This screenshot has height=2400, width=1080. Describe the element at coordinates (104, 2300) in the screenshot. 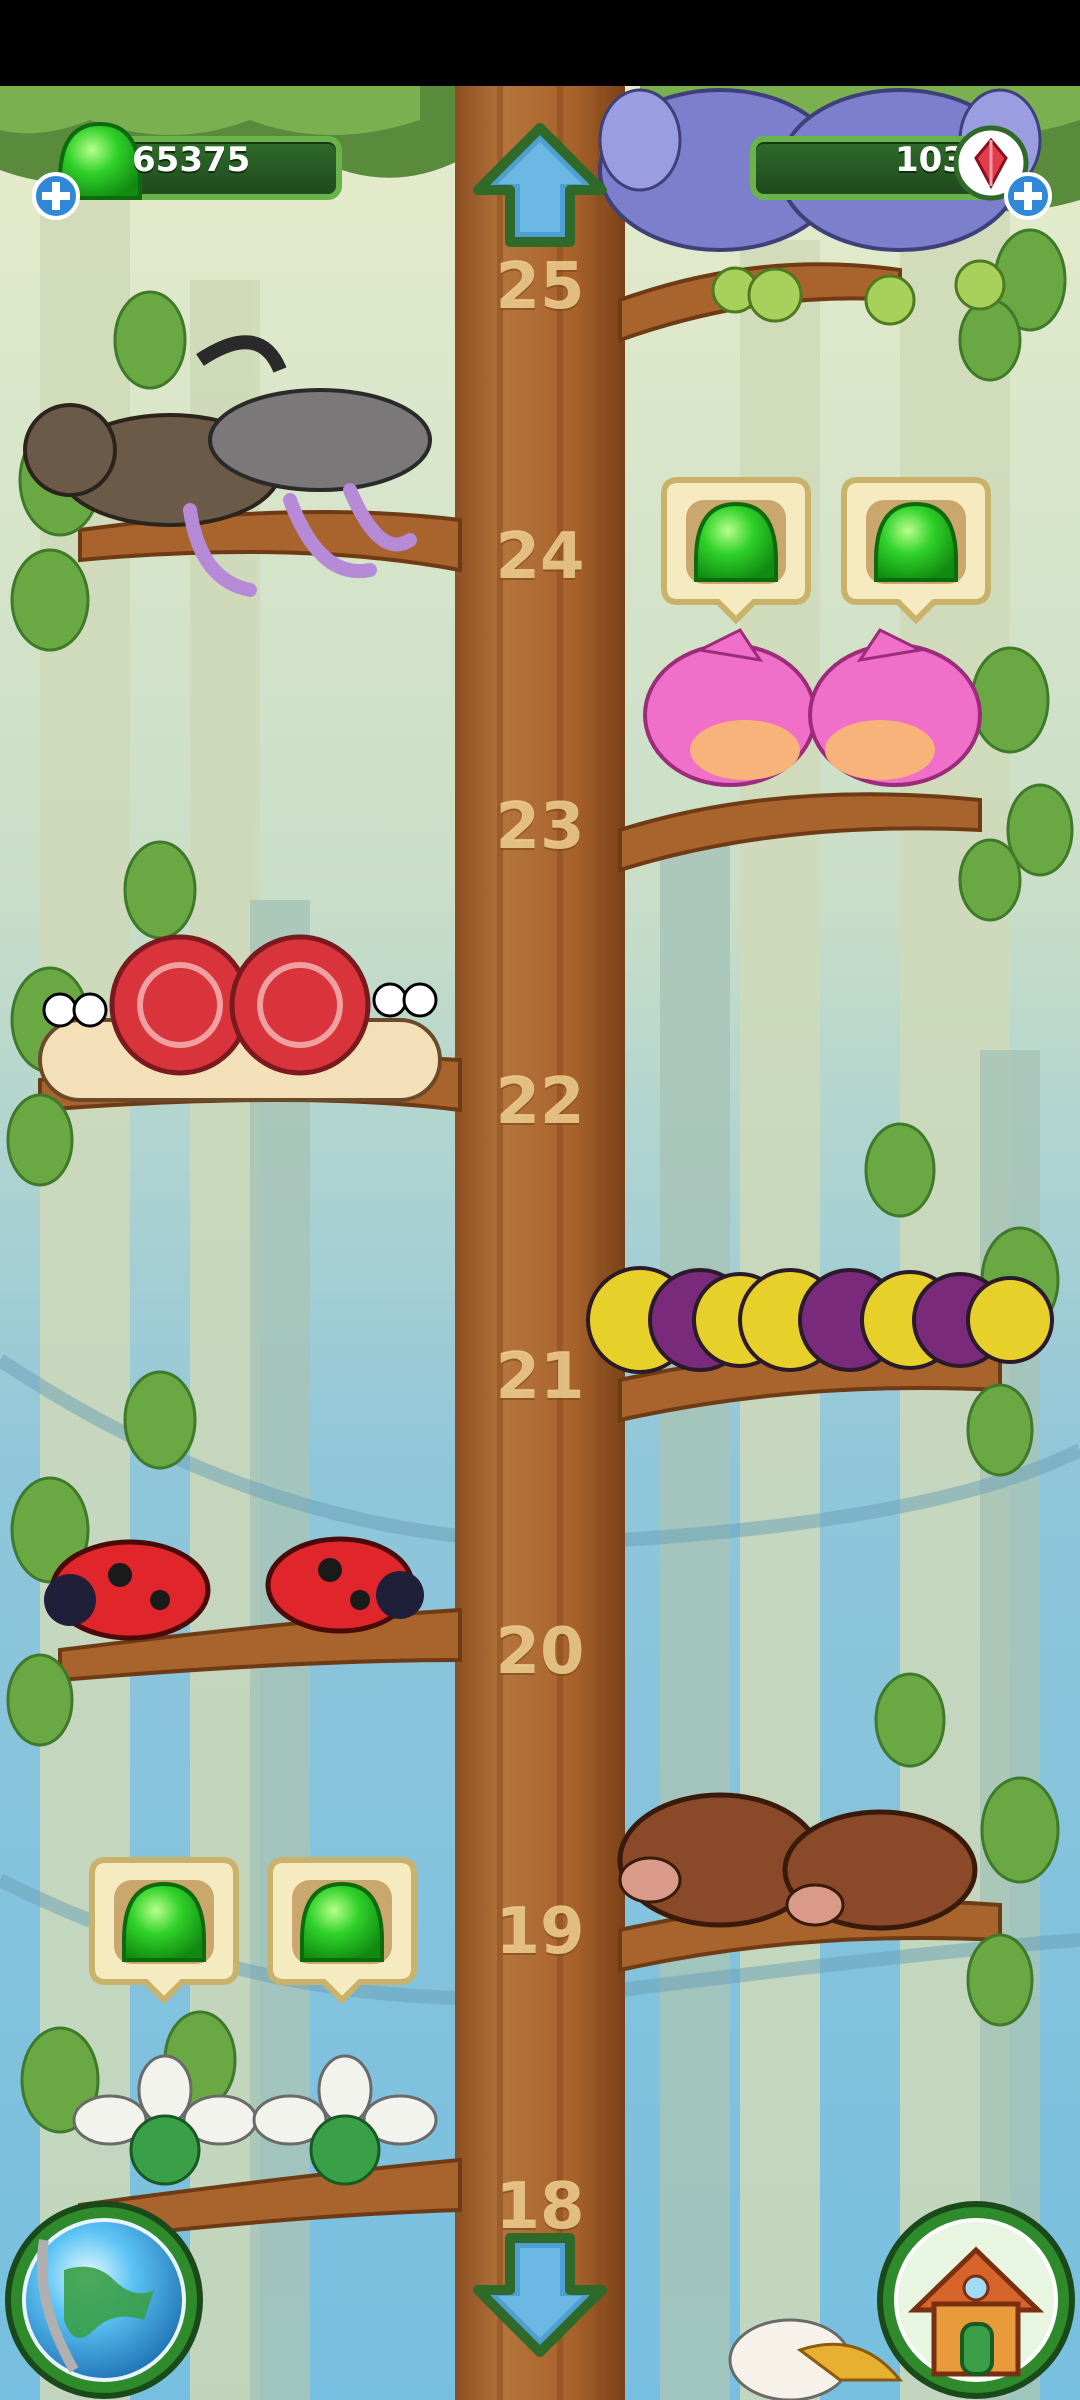

I see `globe-icon` at that location.